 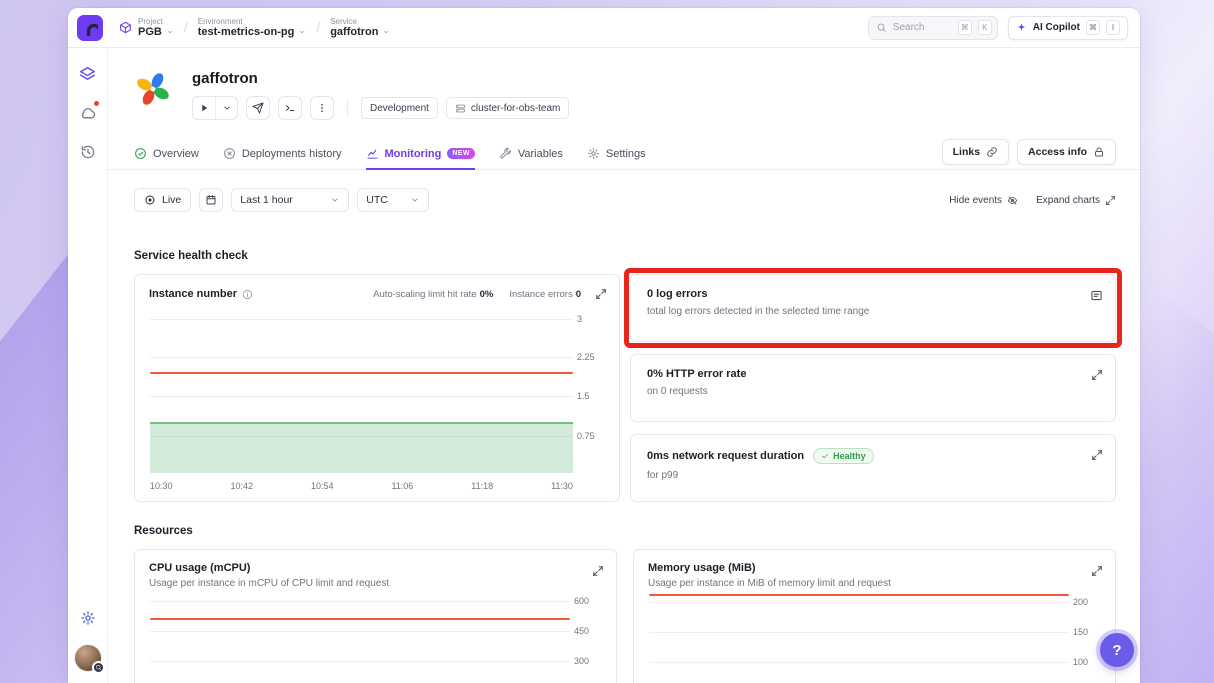 I want to click on cpu-limit-line, so click(x=360, y=619).